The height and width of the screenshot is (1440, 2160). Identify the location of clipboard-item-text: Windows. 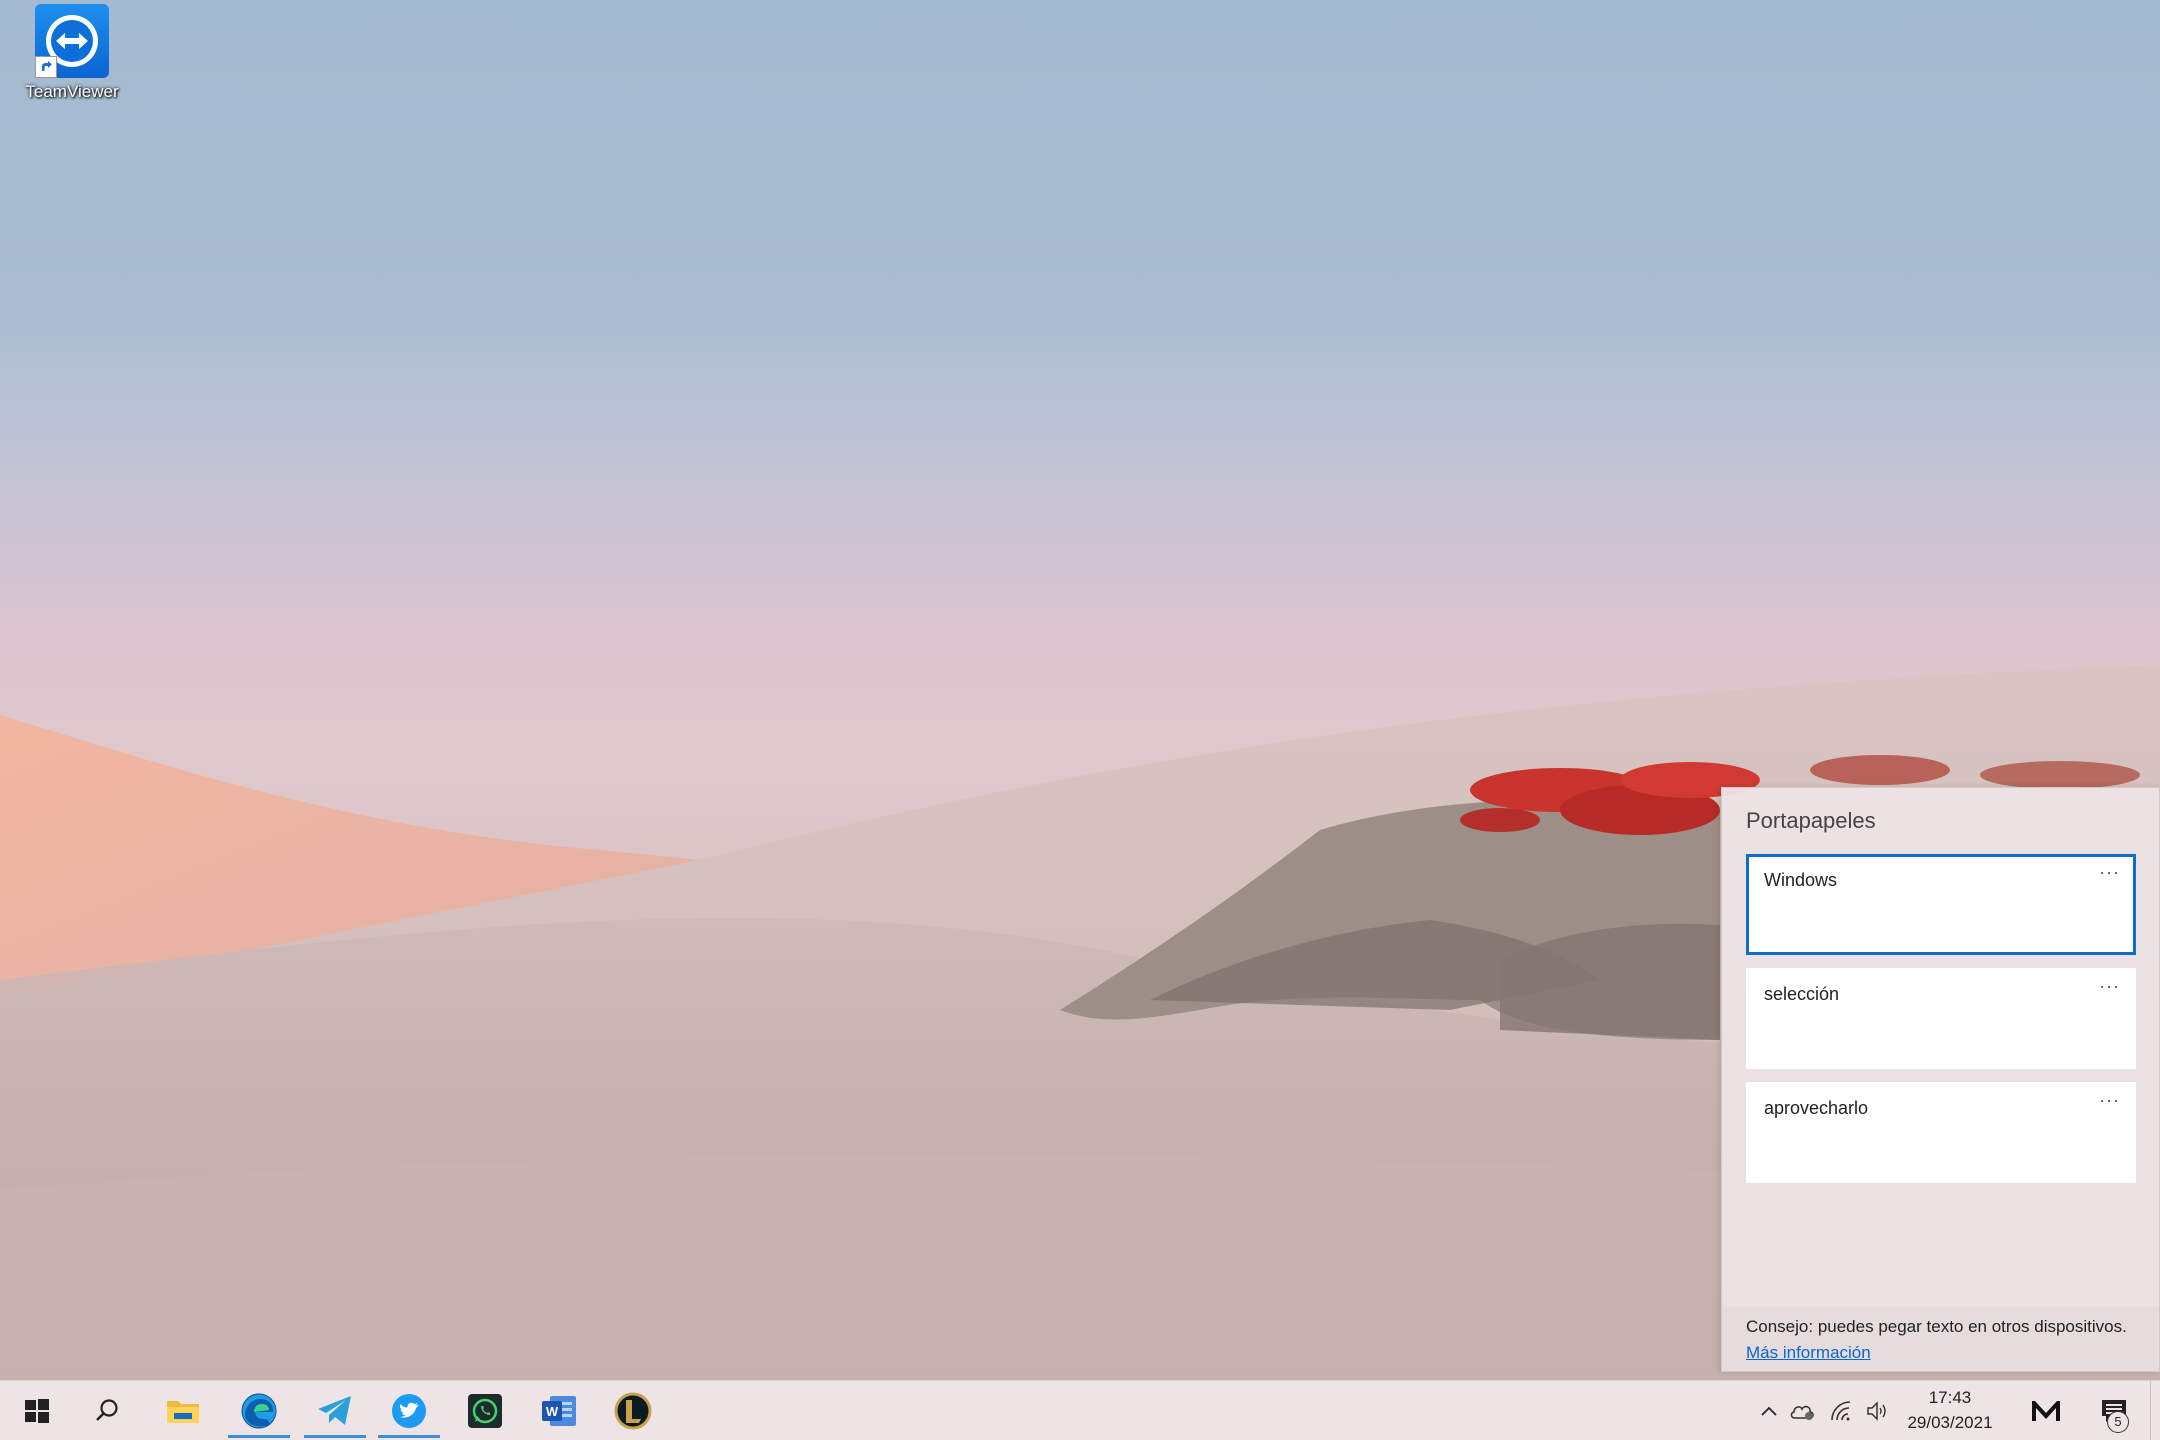
(1801, 880).